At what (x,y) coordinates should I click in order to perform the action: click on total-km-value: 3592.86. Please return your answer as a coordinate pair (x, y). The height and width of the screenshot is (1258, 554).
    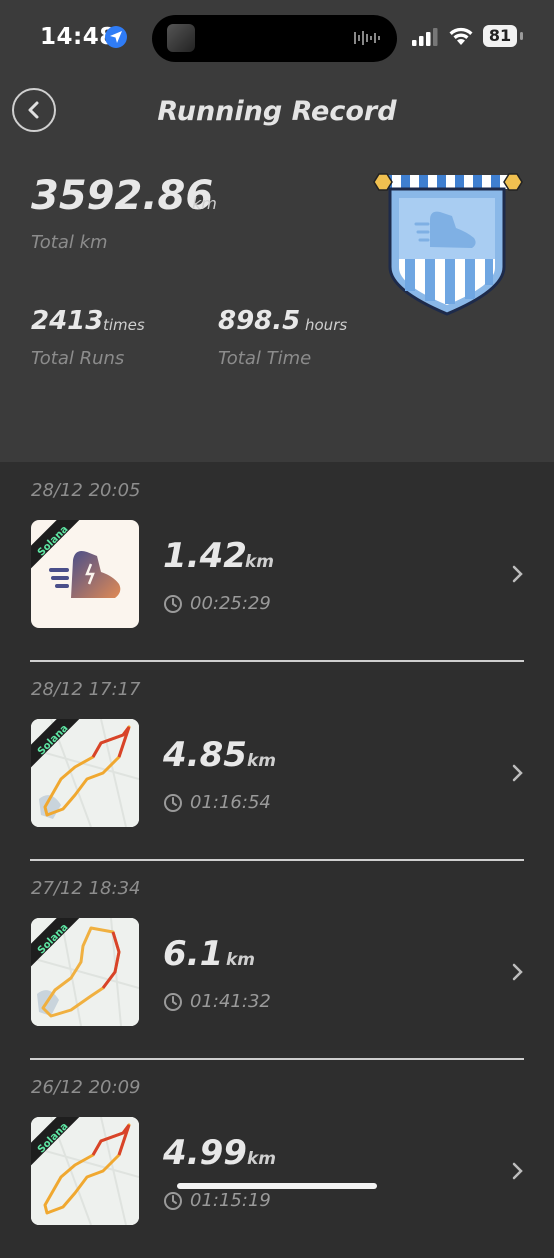
    Looking at the image, I should click on (122, 196).